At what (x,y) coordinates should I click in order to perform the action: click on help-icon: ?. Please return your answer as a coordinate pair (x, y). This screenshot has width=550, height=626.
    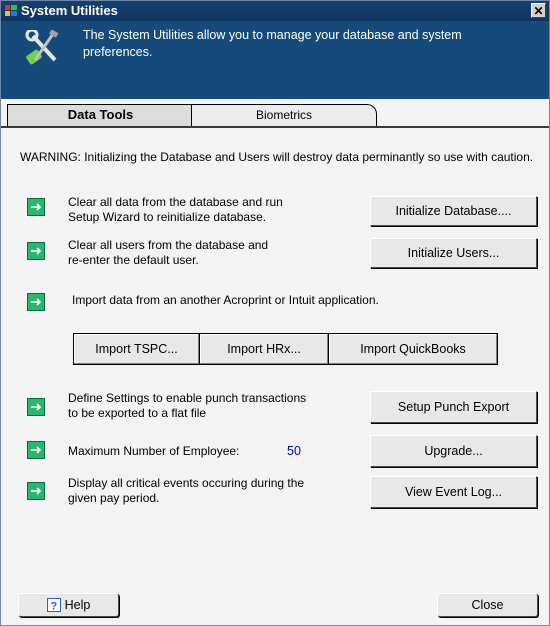
    Looking at the image, I should click on (53, 605).